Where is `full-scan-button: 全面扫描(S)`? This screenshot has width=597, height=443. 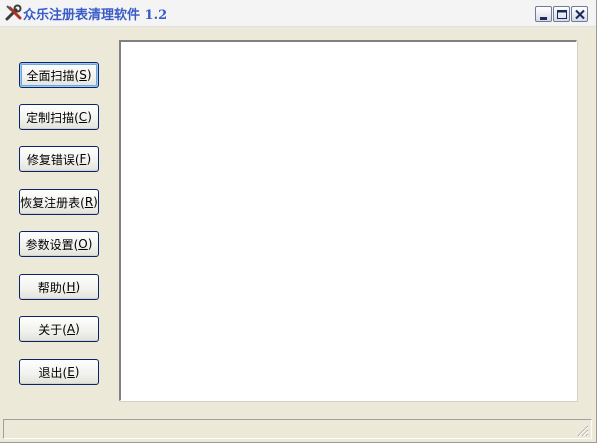 full-scan-button: 全面扫描(S) is located at coordinates (59, 75).